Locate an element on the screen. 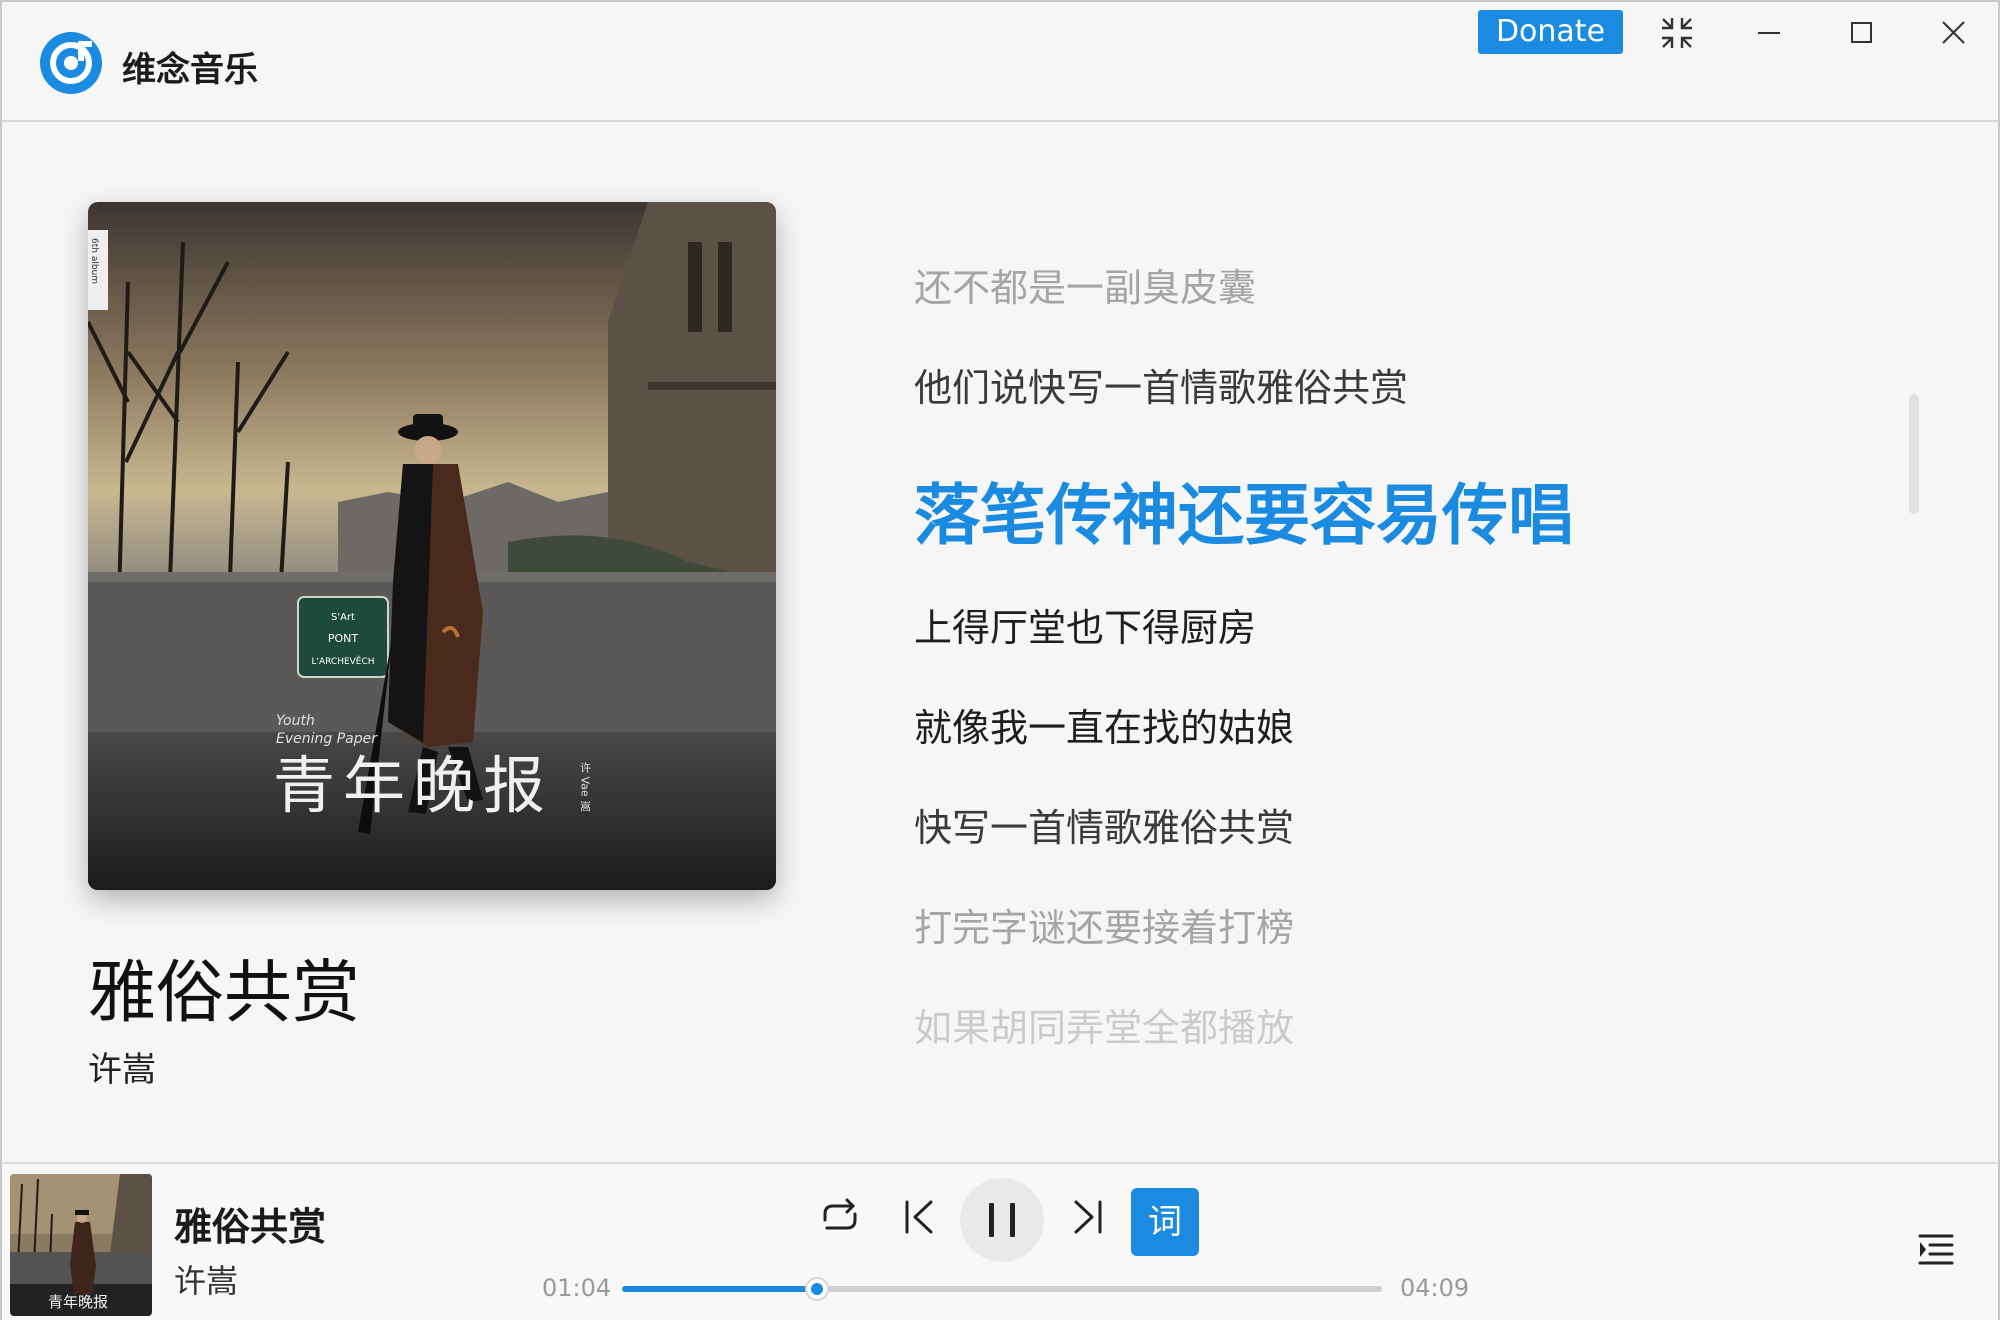 The width and height of the screenshot is (2000, 1320). minimize-button is located at coordinates (1769, 32).